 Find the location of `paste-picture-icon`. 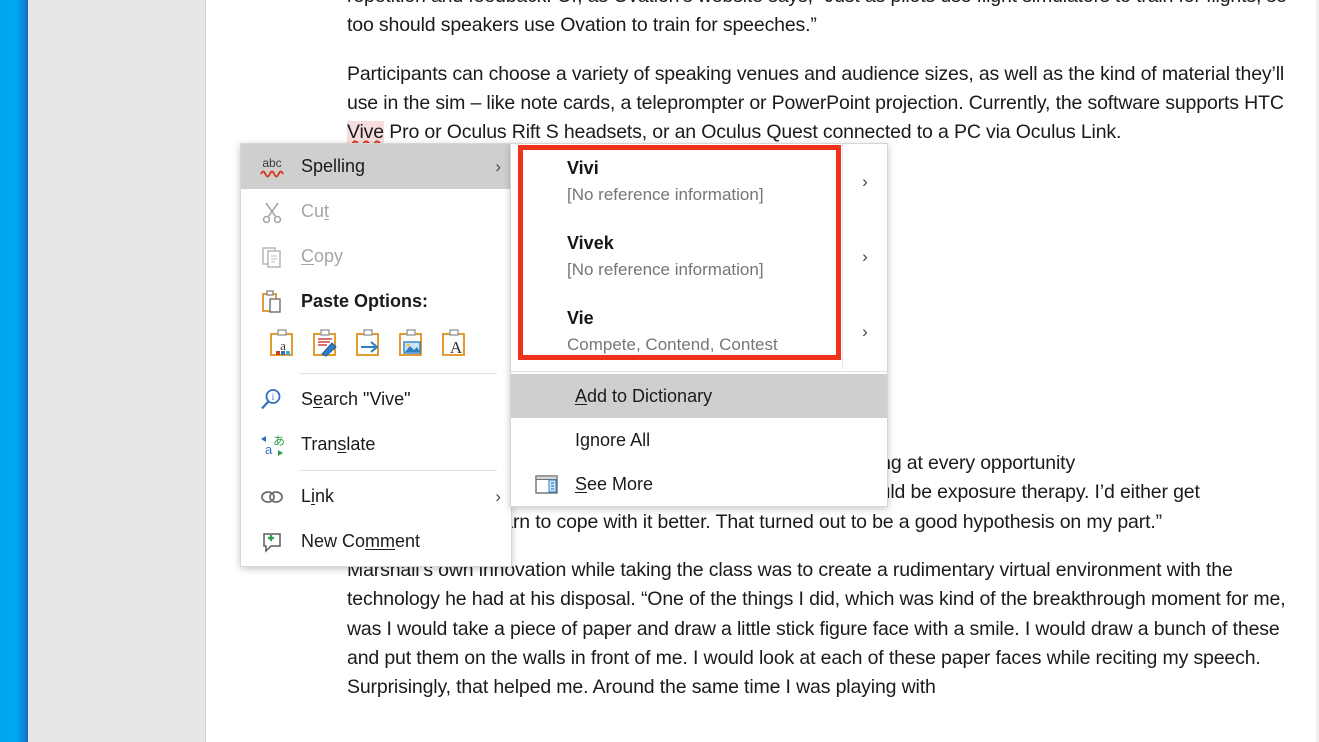

paste-picture-icon is located at coordinates (412, 343).